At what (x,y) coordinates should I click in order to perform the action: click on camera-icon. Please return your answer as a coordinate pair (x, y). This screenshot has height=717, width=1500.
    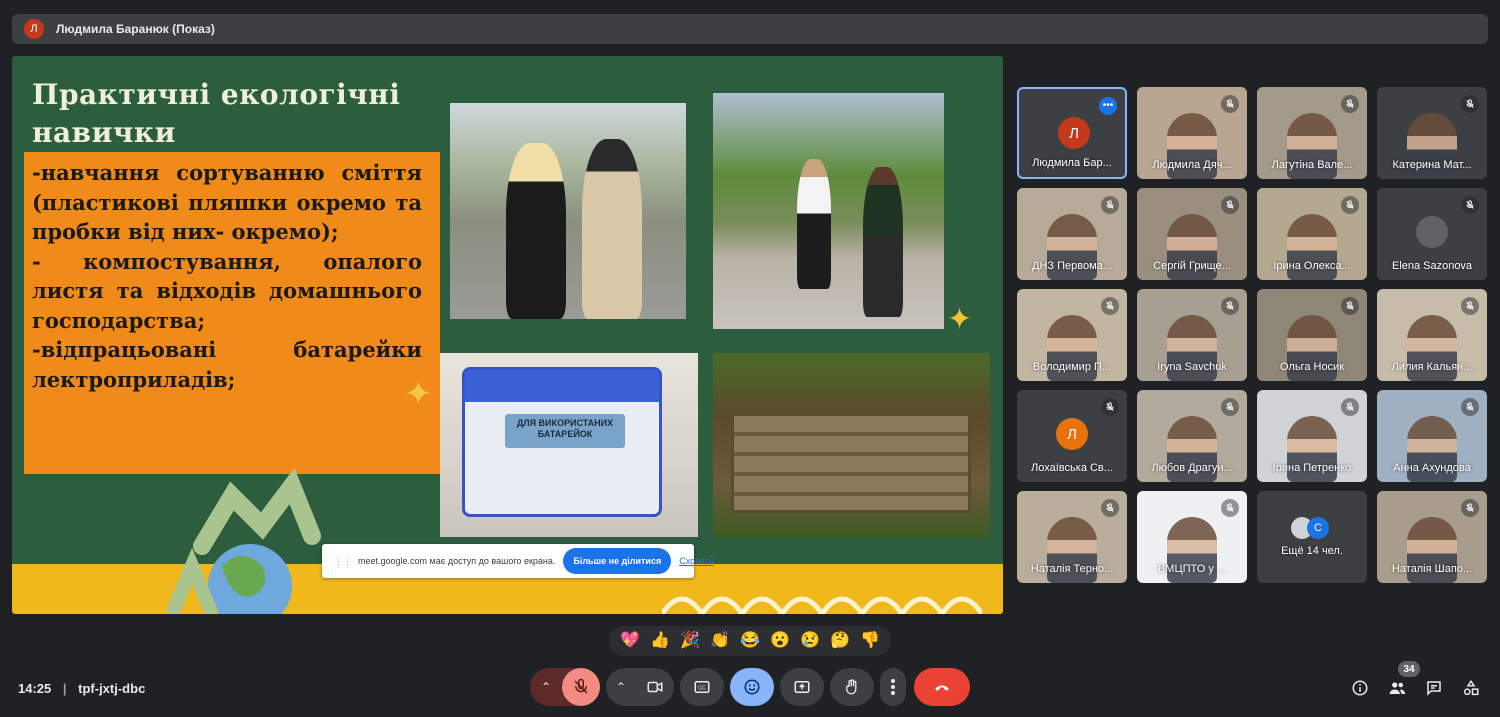
    Looking at the image, I should click on (655, 687).